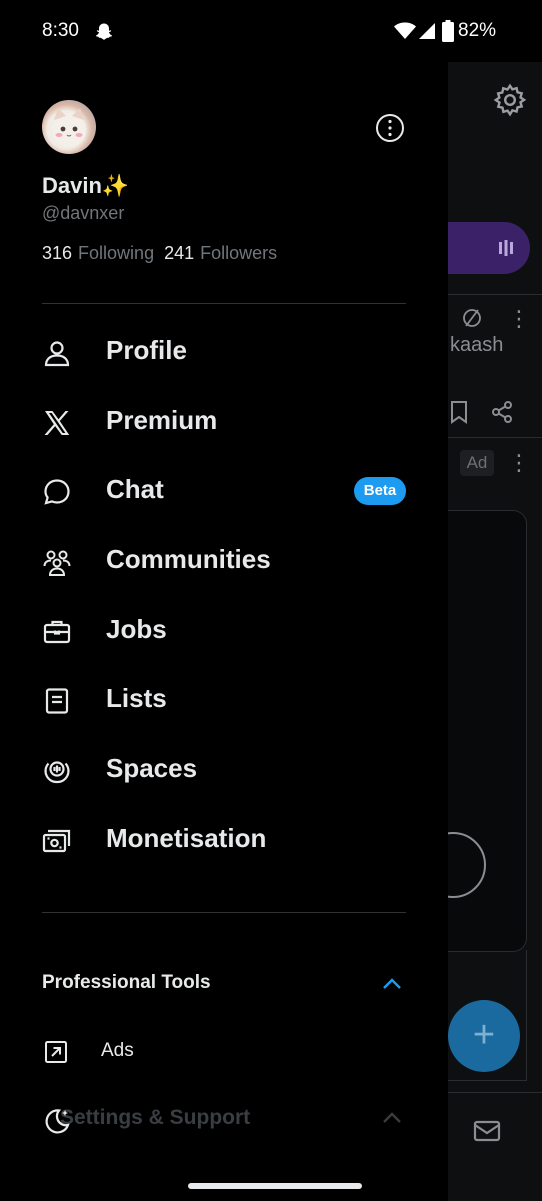 The image size is (542, 1201). What do you see at coordinates (188, 559) in the screenshot?
I see `menu-label: Communities` at bounding box center [188, 559].